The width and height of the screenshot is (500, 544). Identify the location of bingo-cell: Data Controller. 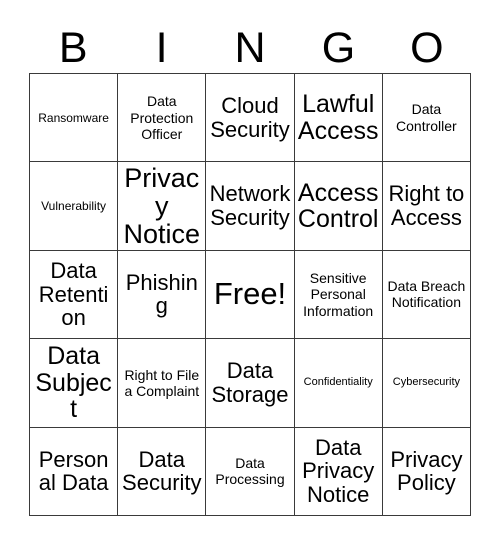
(426, 118).